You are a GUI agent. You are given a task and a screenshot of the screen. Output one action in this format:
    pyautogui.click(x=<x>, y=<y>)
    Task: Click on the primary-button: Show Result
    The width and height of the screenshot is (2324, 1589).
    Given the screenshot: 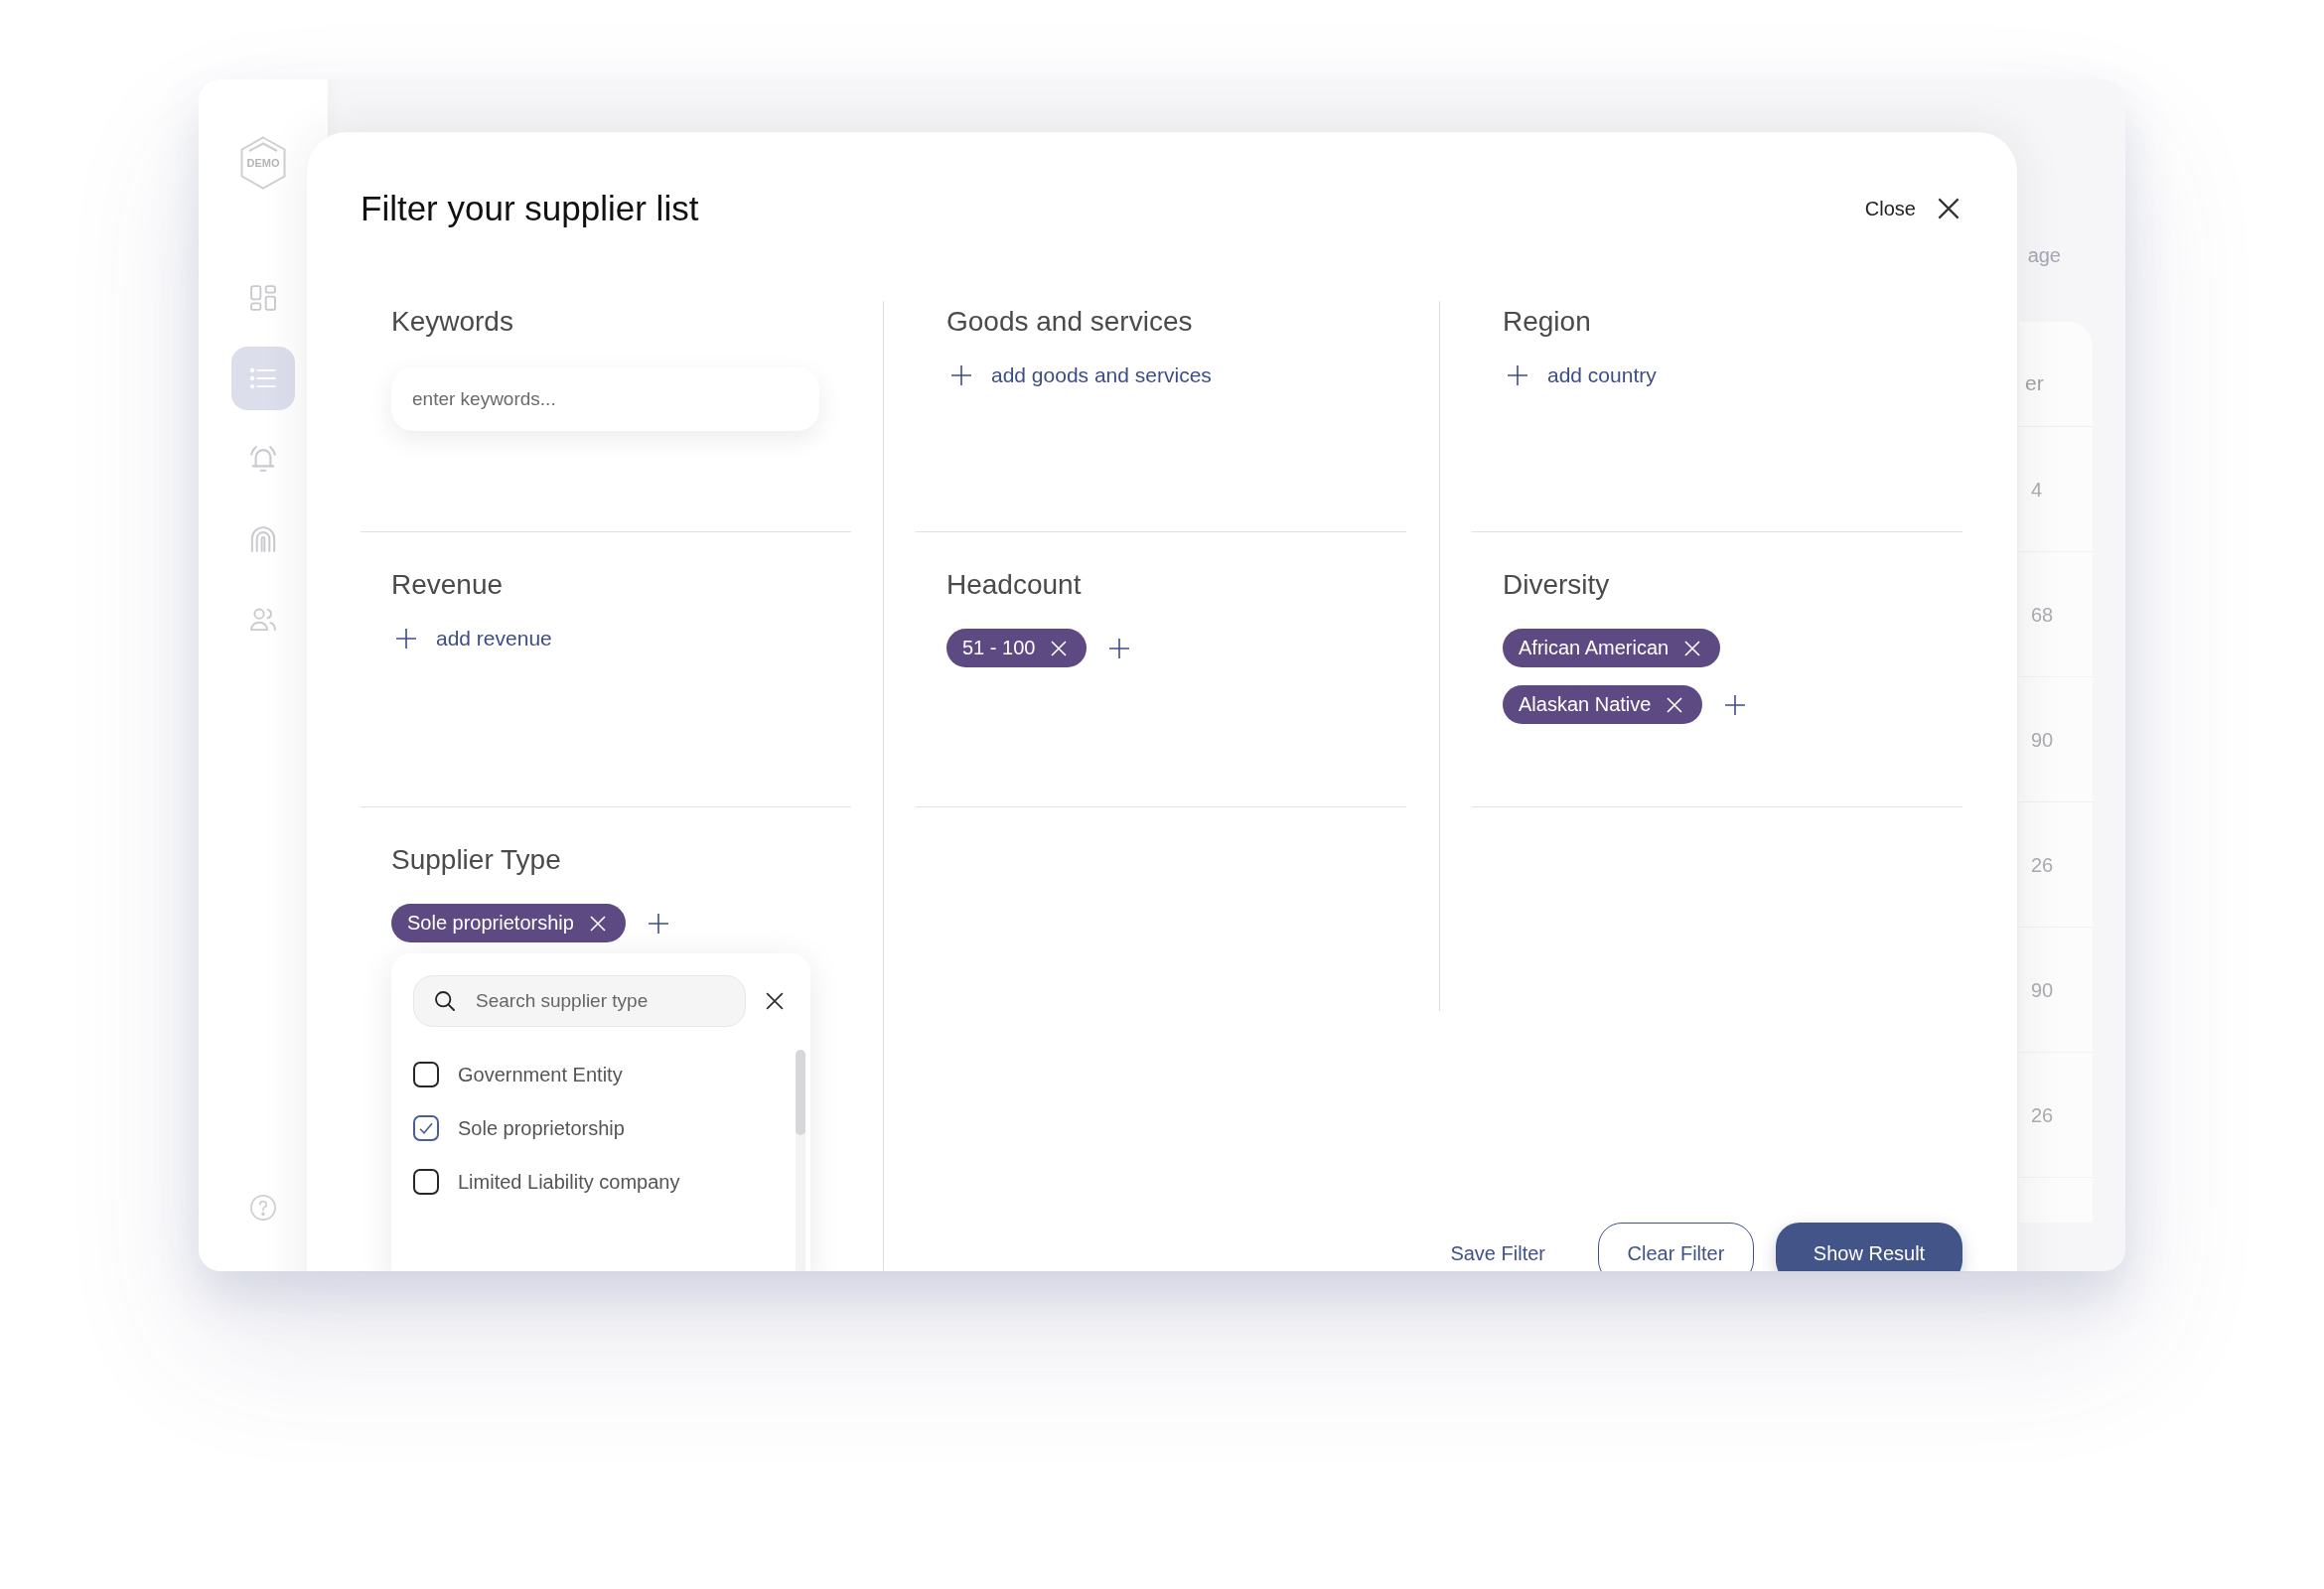 What is the action you would take?
    pyautogui.click(x=1869, y=1247)
    